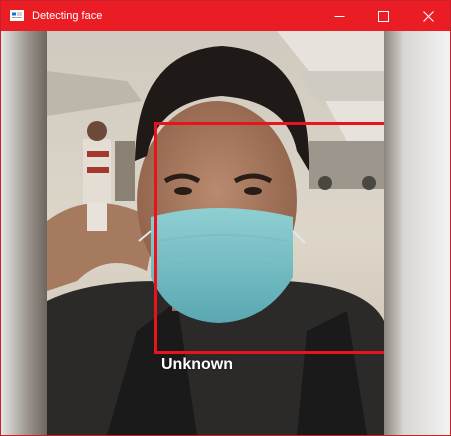 The height and width of the screenshot is (436, 451). What do you see at coordinates (225, 16) in the screenshot?
I see `title-bar: Detecting face` at bounding box center [225, 16].